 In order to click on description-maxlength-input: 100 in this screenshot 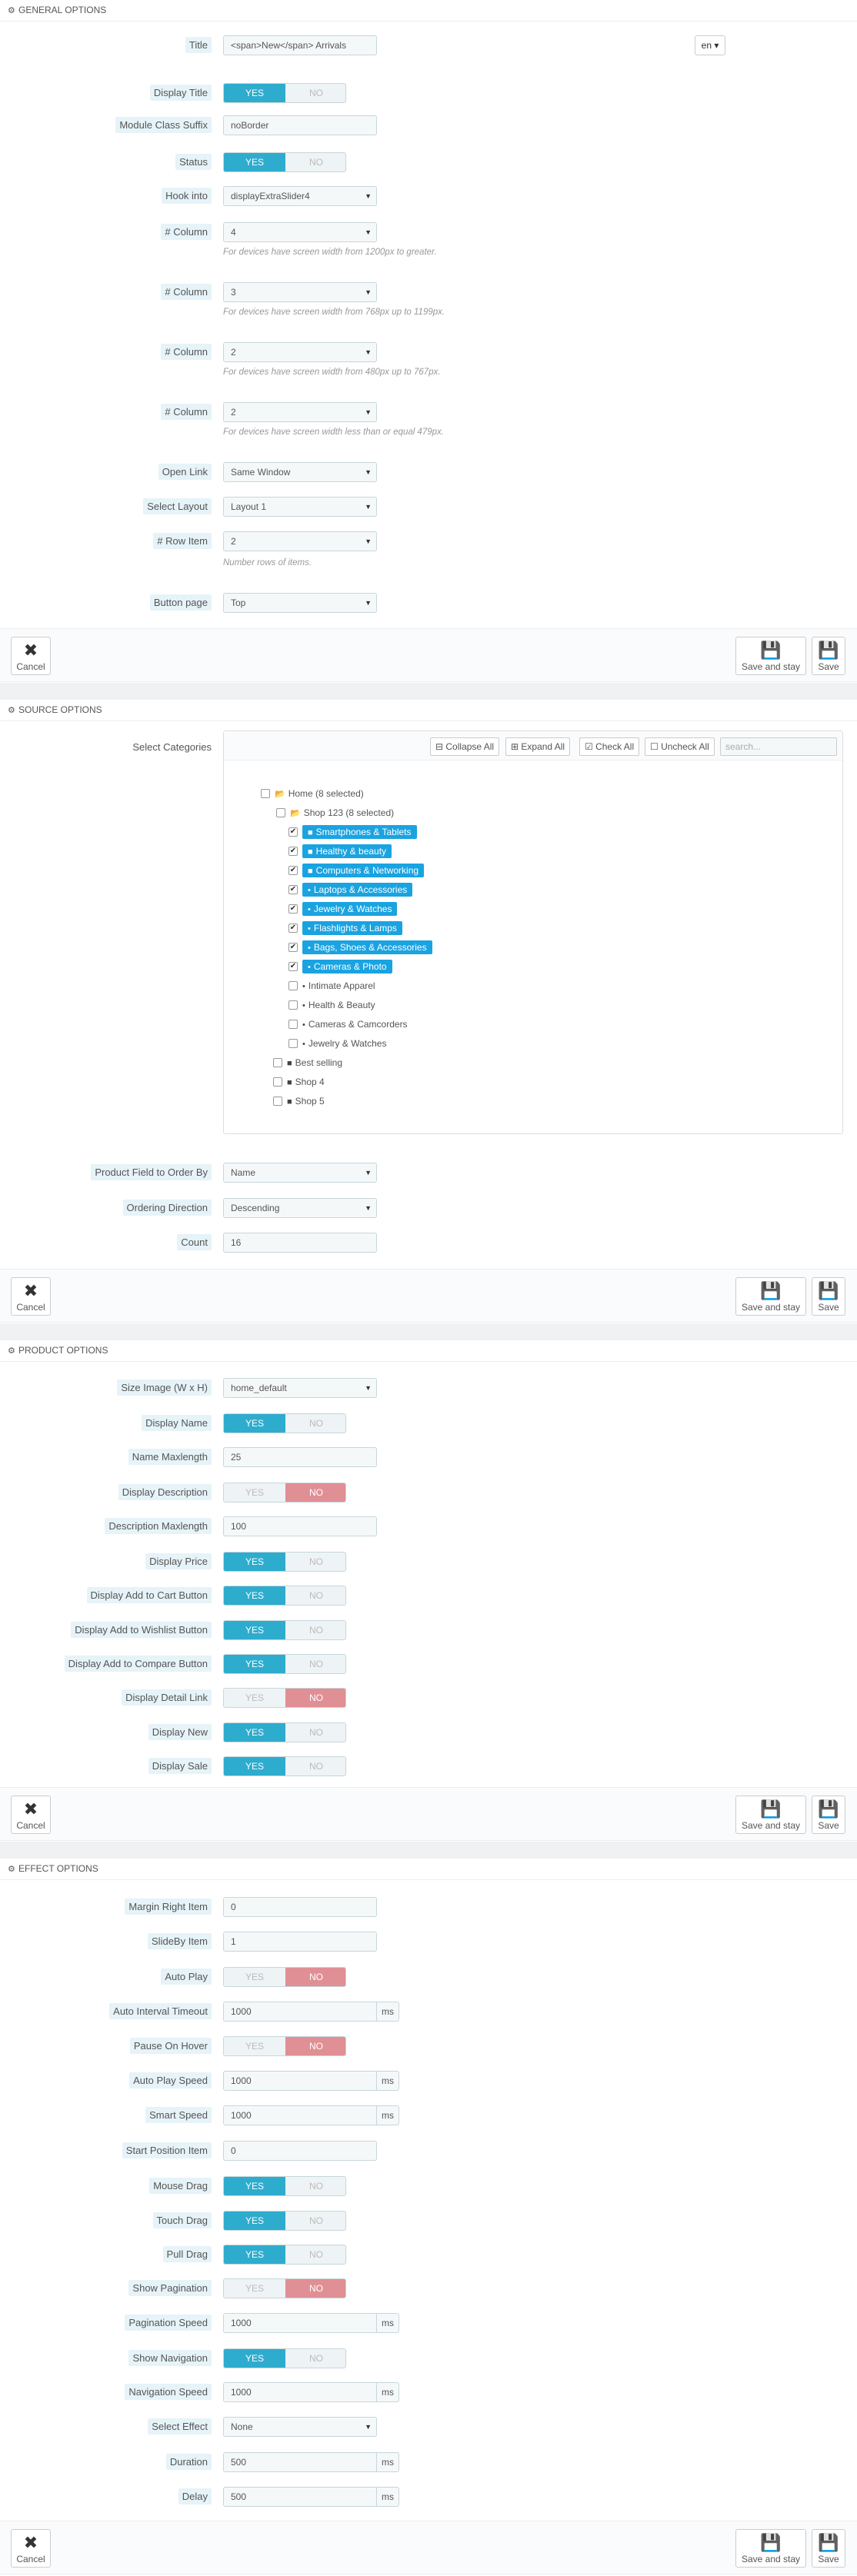, I will do `click(300, 1526)`.